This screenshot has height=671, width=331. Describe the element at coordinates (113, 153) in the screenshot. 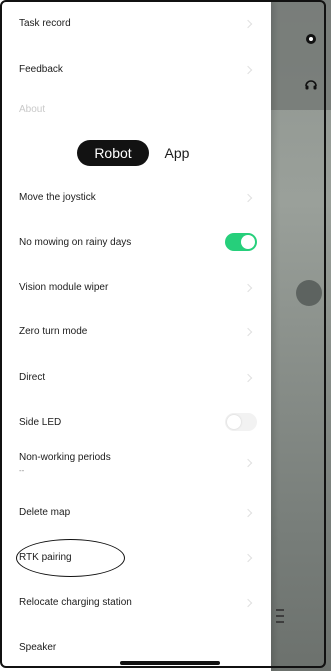

I see `tab-robot: Robot` at that location.